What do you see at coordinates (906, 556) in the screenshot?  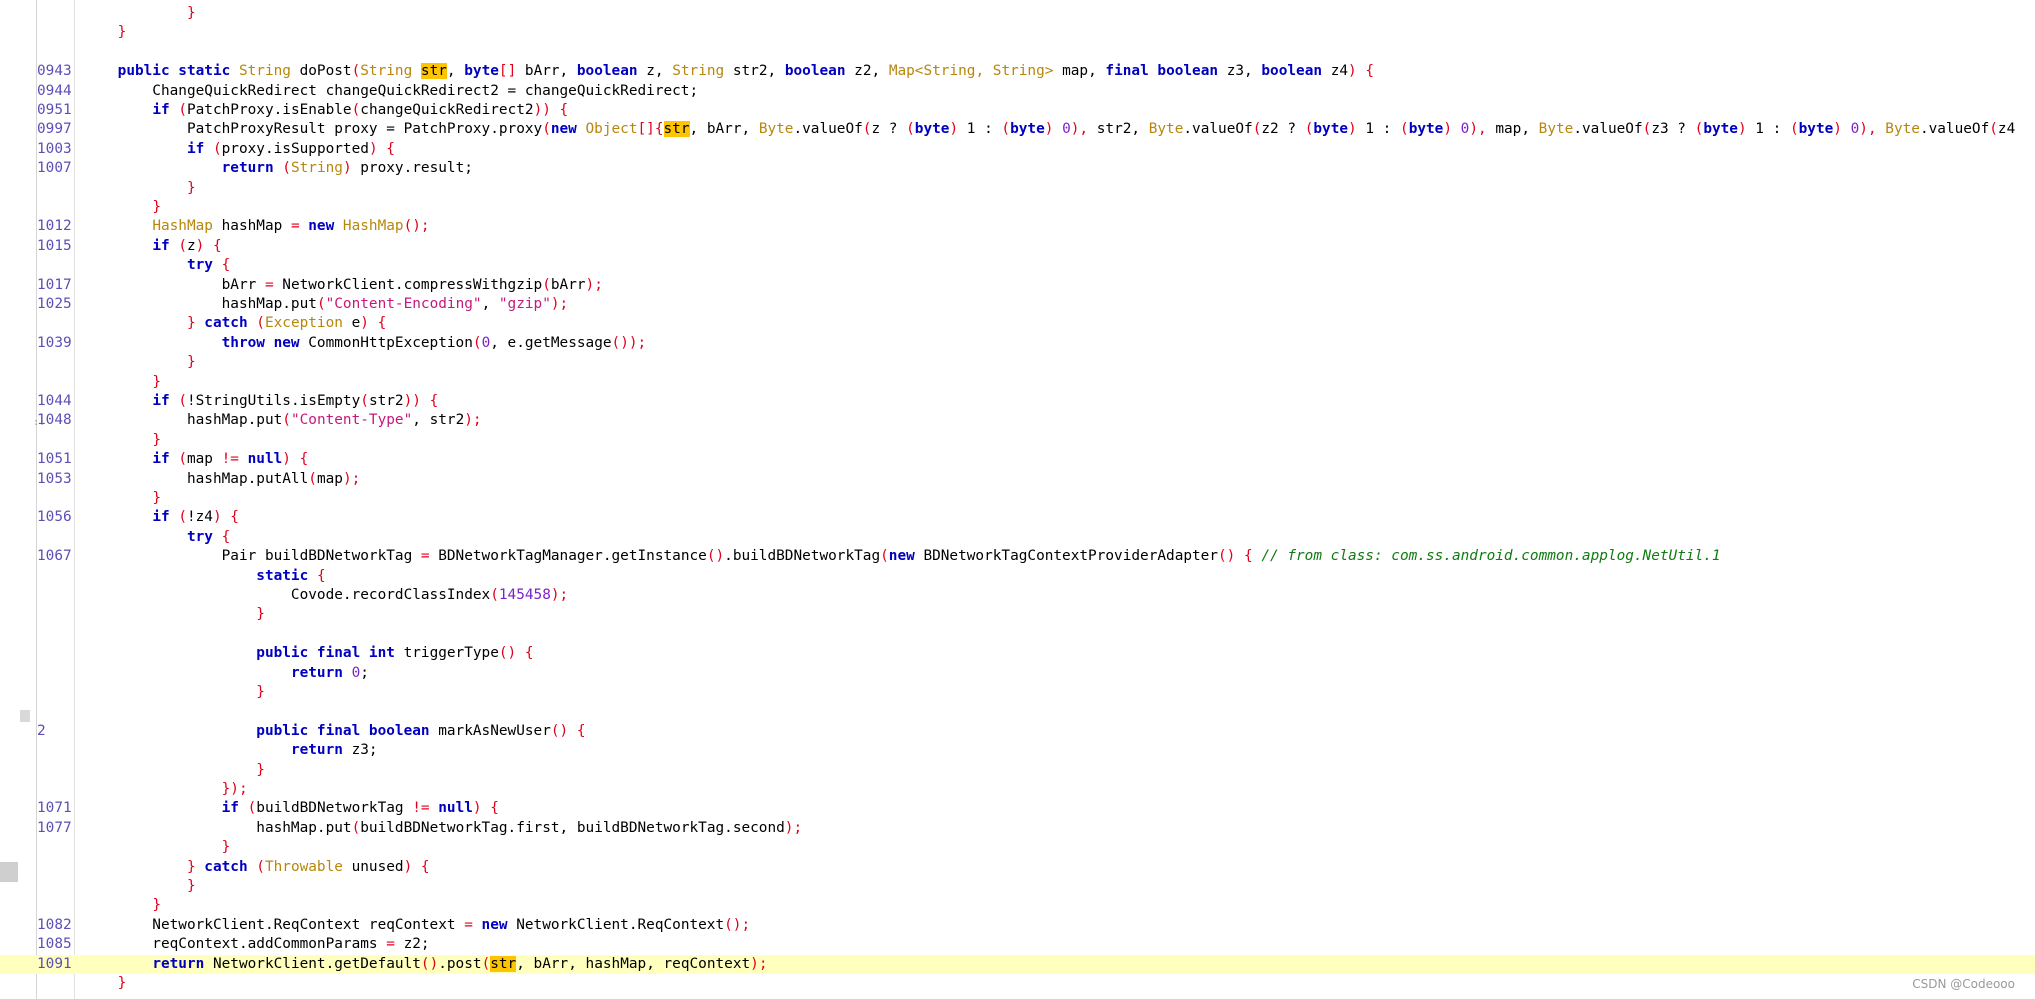 I see `code-token: new` at bounding box center [906, 556].